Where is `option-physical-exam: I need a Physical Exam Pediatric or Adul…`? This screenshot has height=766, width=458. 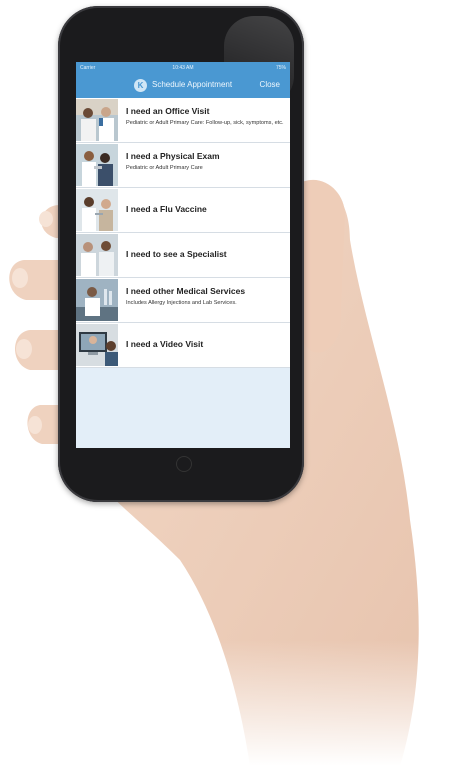
option-physical-exam: I need a Physical Exam Pediatric or Adul… is located at coordinates (183, 165).